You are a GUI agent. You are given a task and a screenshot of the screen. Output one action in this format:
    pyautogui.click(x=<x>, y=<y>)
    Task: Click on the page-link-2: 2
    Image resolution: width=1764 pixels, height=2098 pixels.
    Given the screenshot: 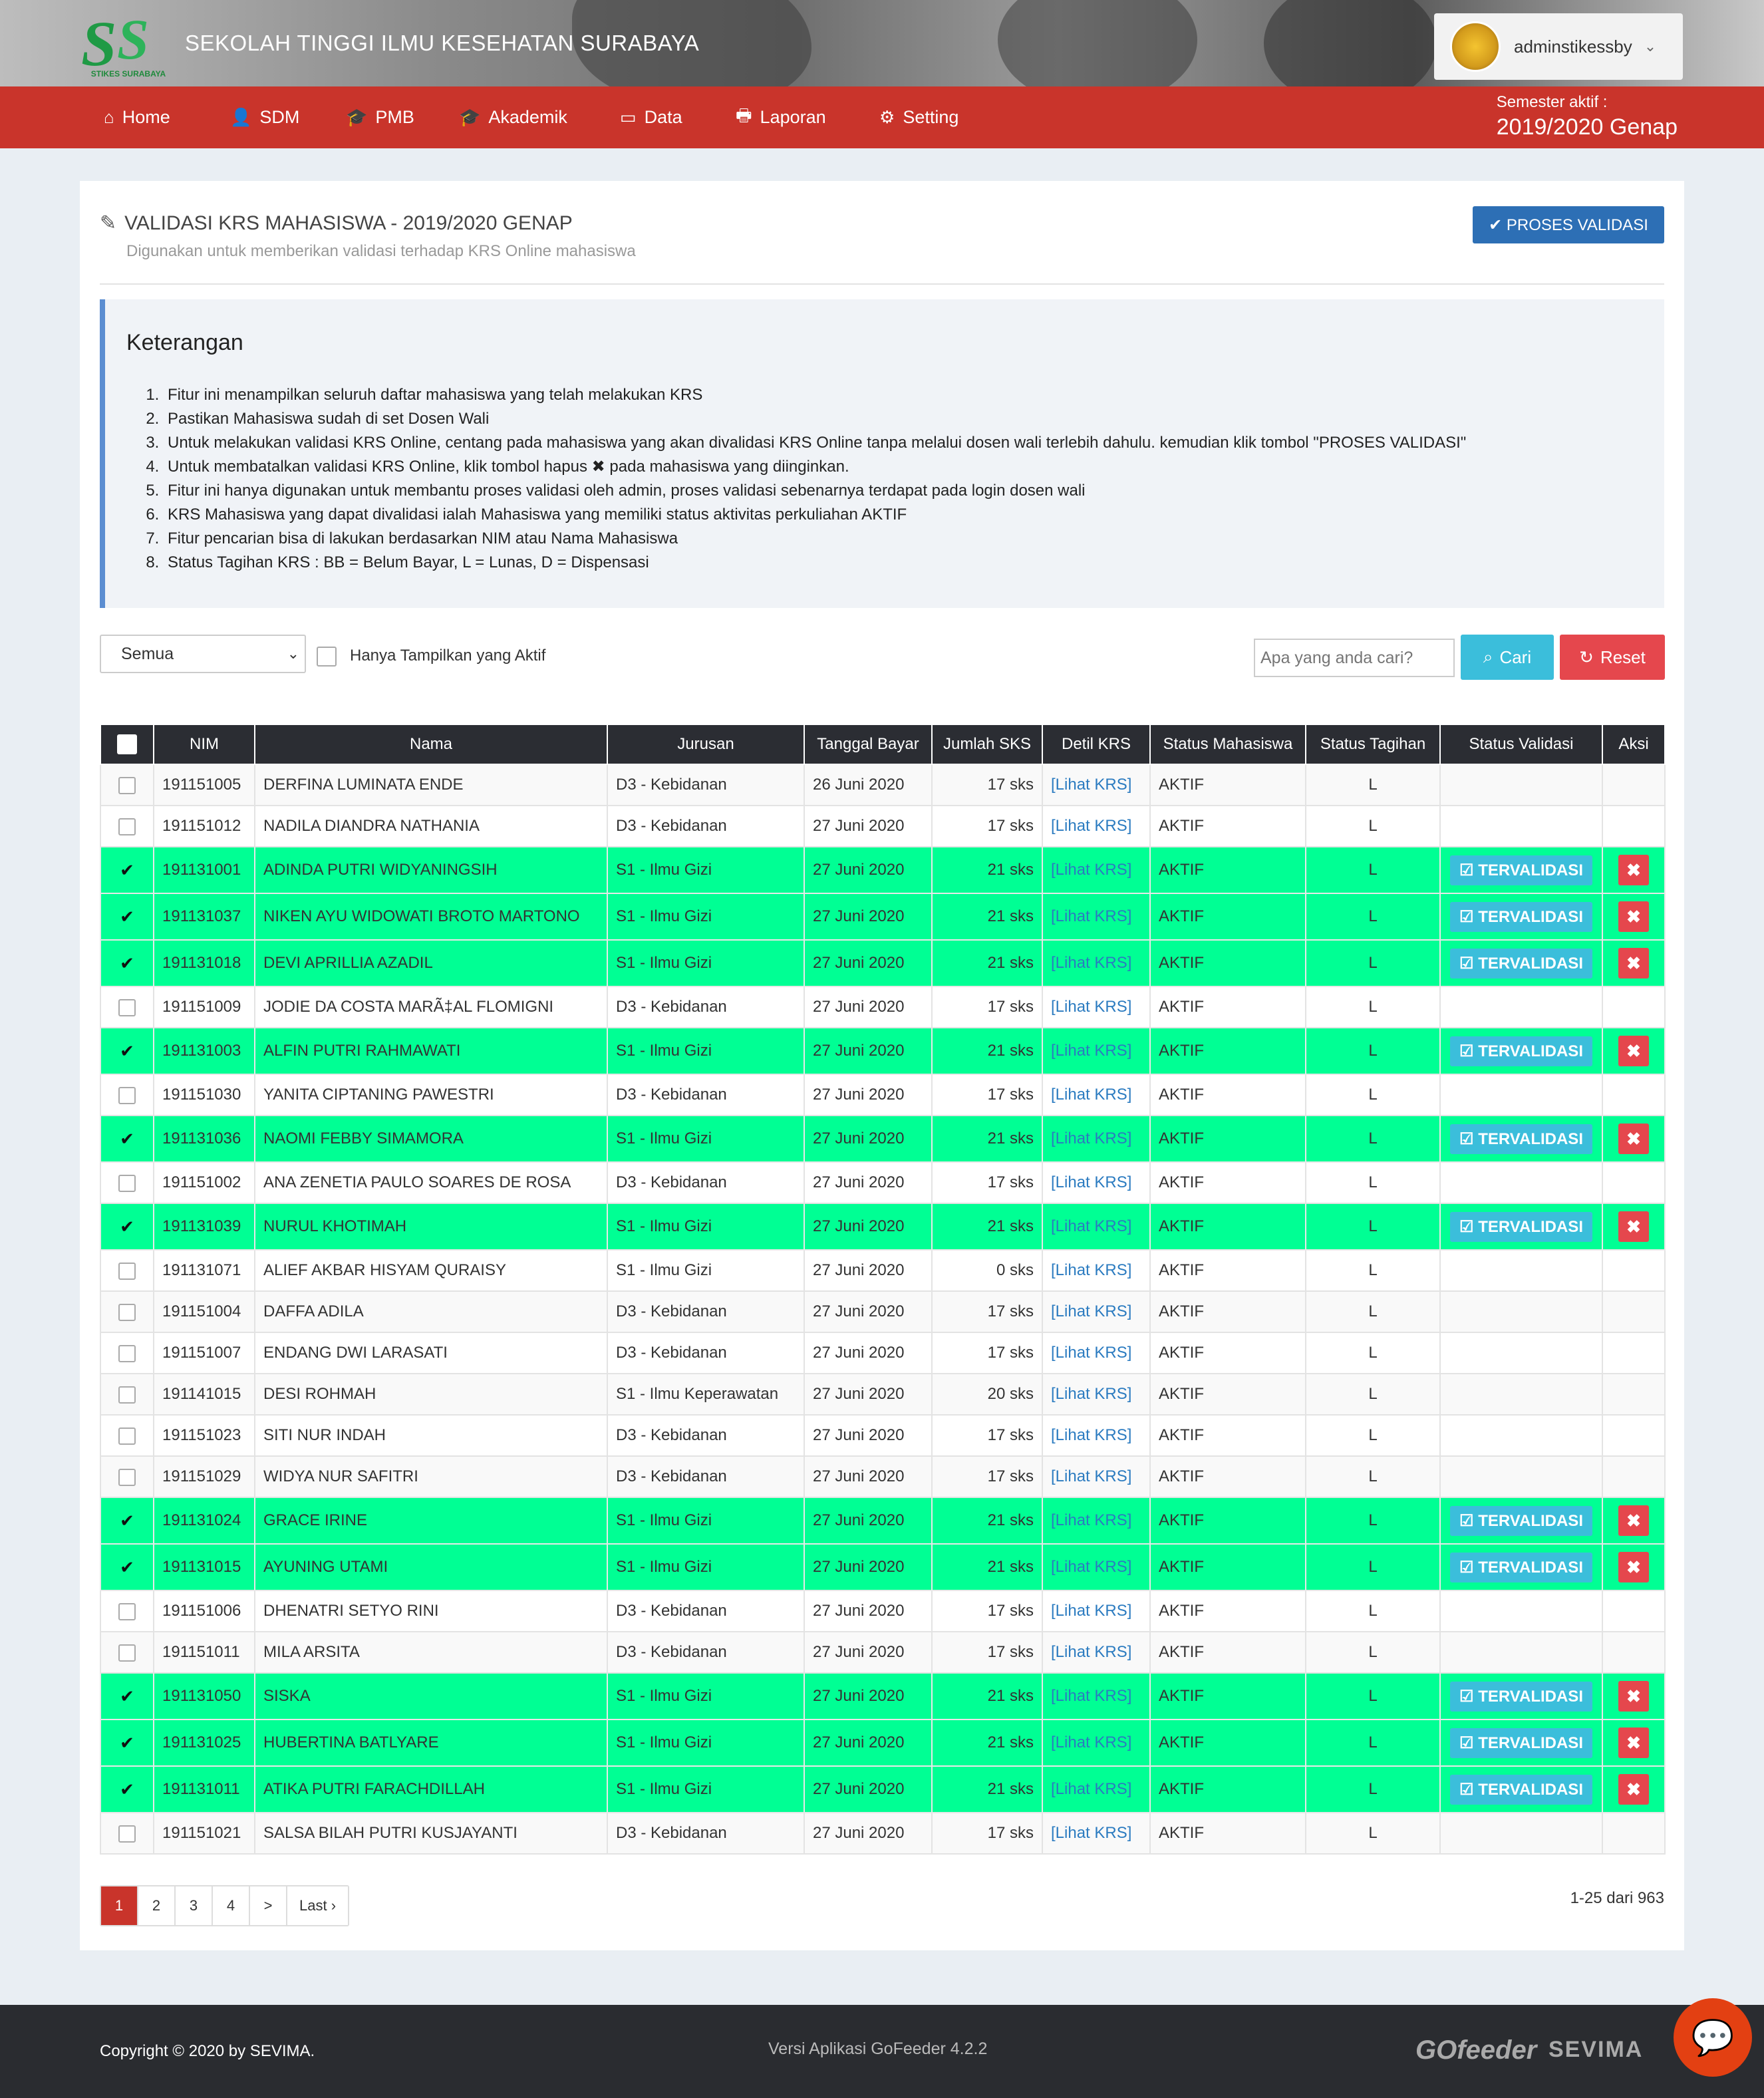 What is the action you would take?
    pyautogui.click(x=157, y=1906)
    